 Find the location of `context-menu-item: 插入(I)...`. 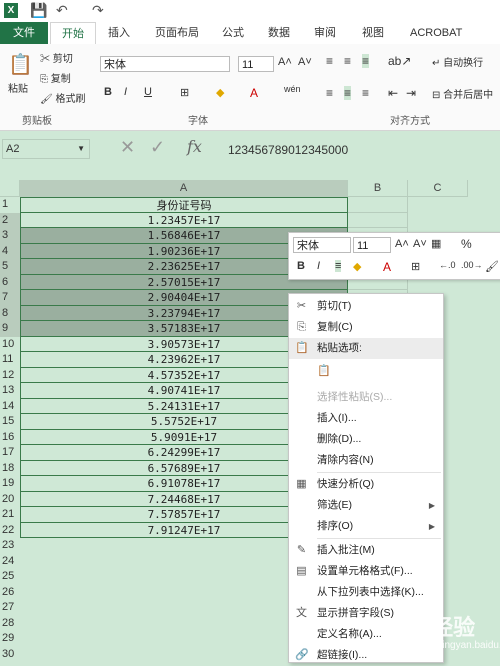

context-menu-item: 插入(I)... is located at coordinates (366, 418).